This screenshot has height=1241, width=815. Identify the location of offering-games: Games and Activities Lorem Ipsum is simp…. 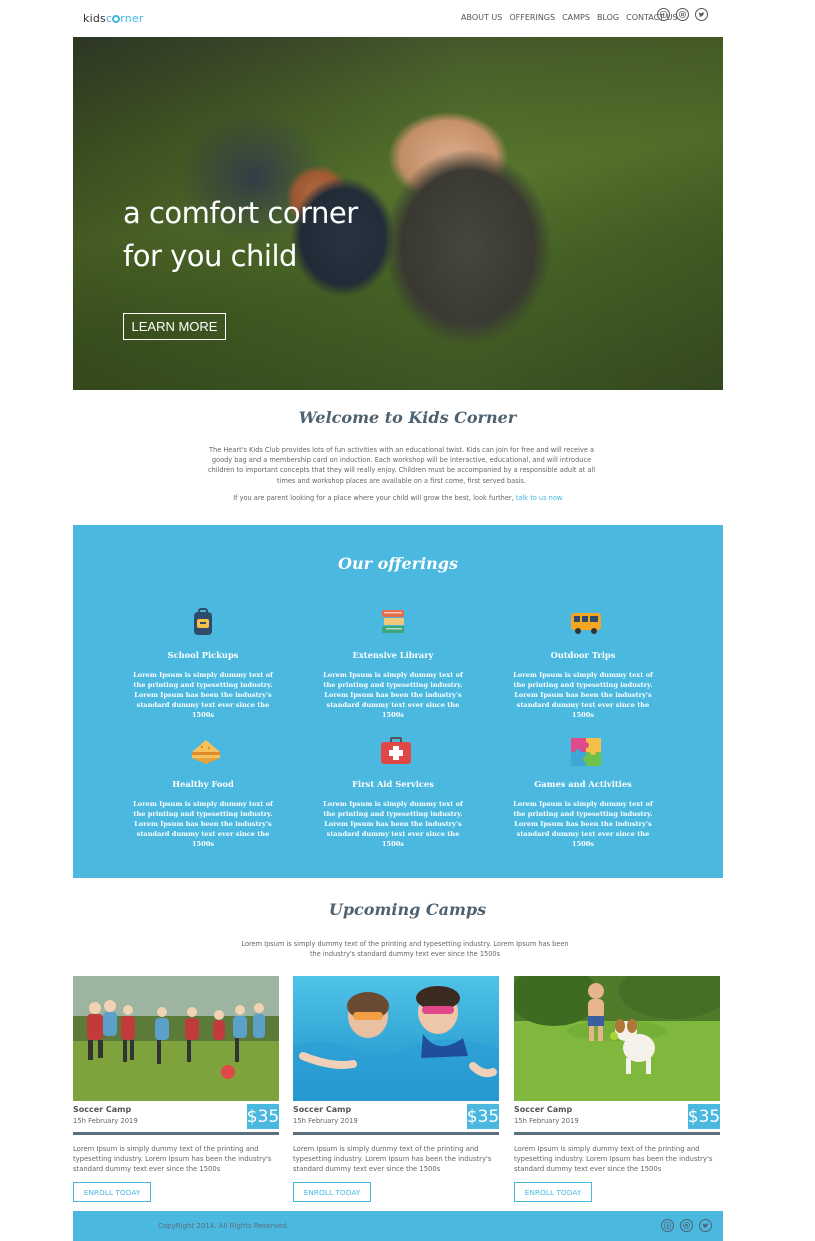
(583, 792).